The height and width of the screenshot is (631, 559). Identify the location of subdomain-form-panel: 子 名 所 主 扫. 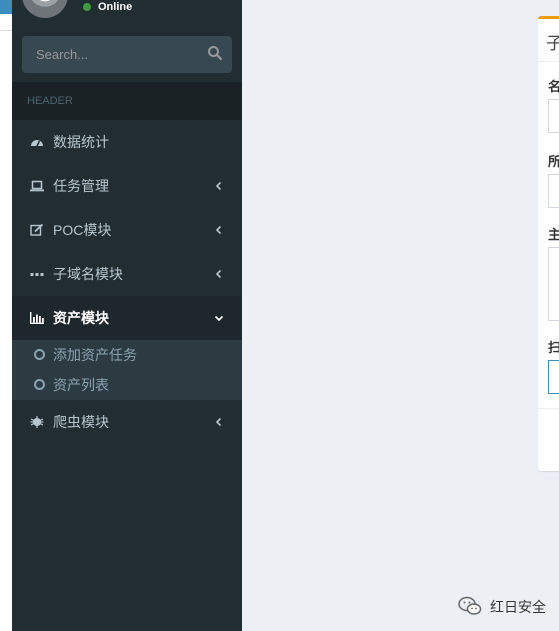
(548, 243).